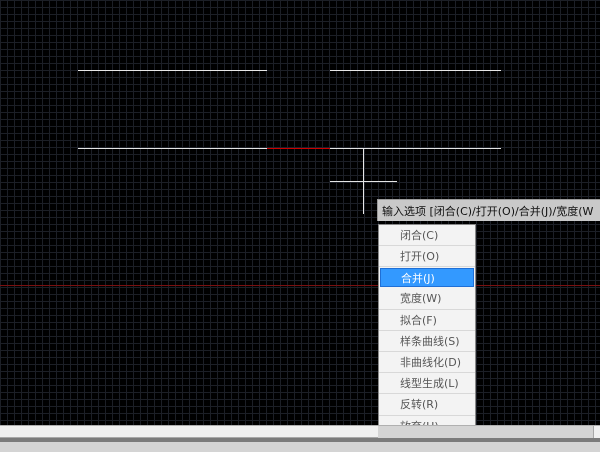  What do you see at coordinates (427, 320) in the screenshot?
I see `menu-item-fit: 拟合(F)` at bounding box center [427, 320].